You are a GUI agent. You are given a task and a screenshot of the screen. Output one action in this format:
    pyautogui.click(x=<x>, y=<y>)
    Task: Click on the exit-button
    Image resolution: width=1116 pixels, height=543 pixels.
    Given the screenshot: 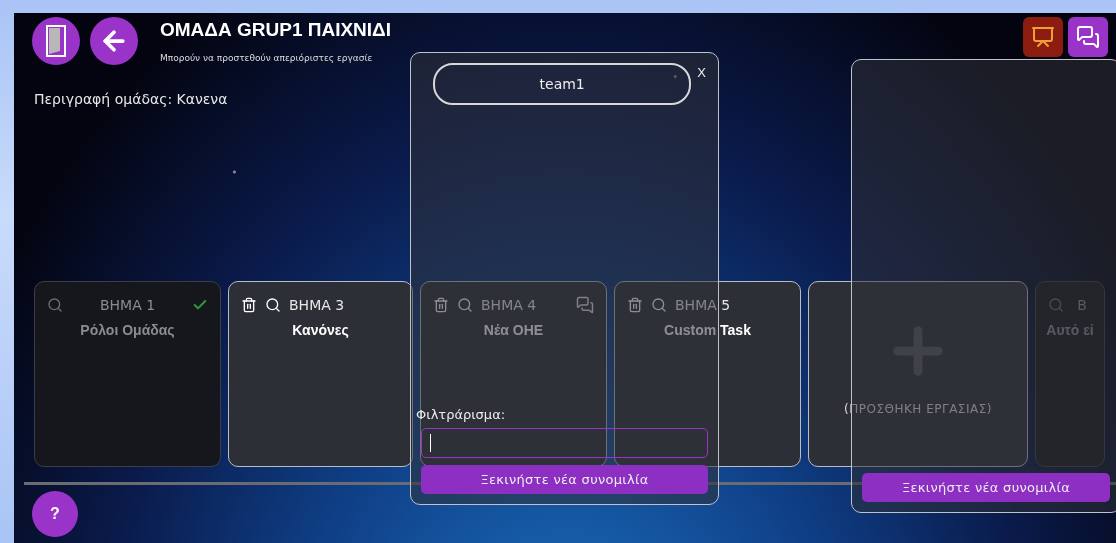 What is the action you would take?
    pyautogui.click(x=56, y=41)
    